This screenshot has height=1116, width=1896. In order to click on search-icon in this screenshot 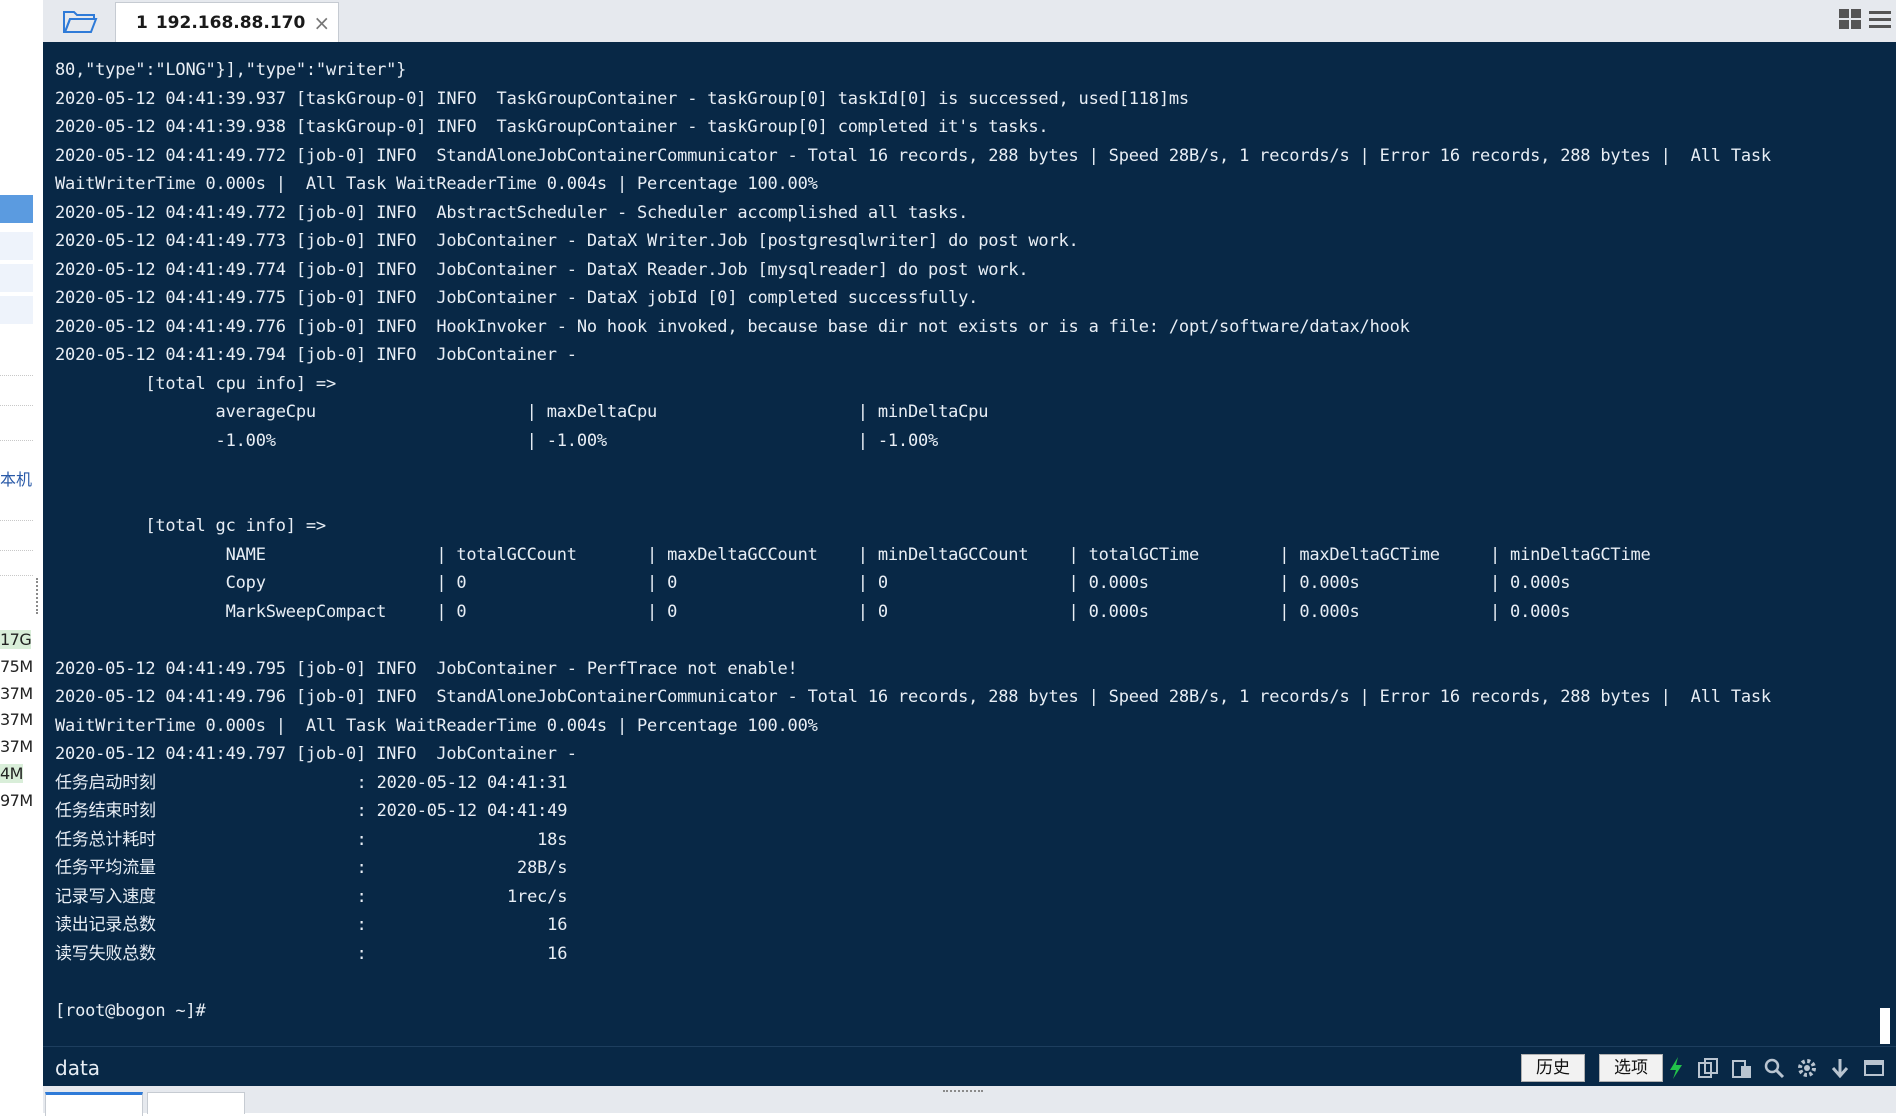, I will do `click(1774, 1068)`.